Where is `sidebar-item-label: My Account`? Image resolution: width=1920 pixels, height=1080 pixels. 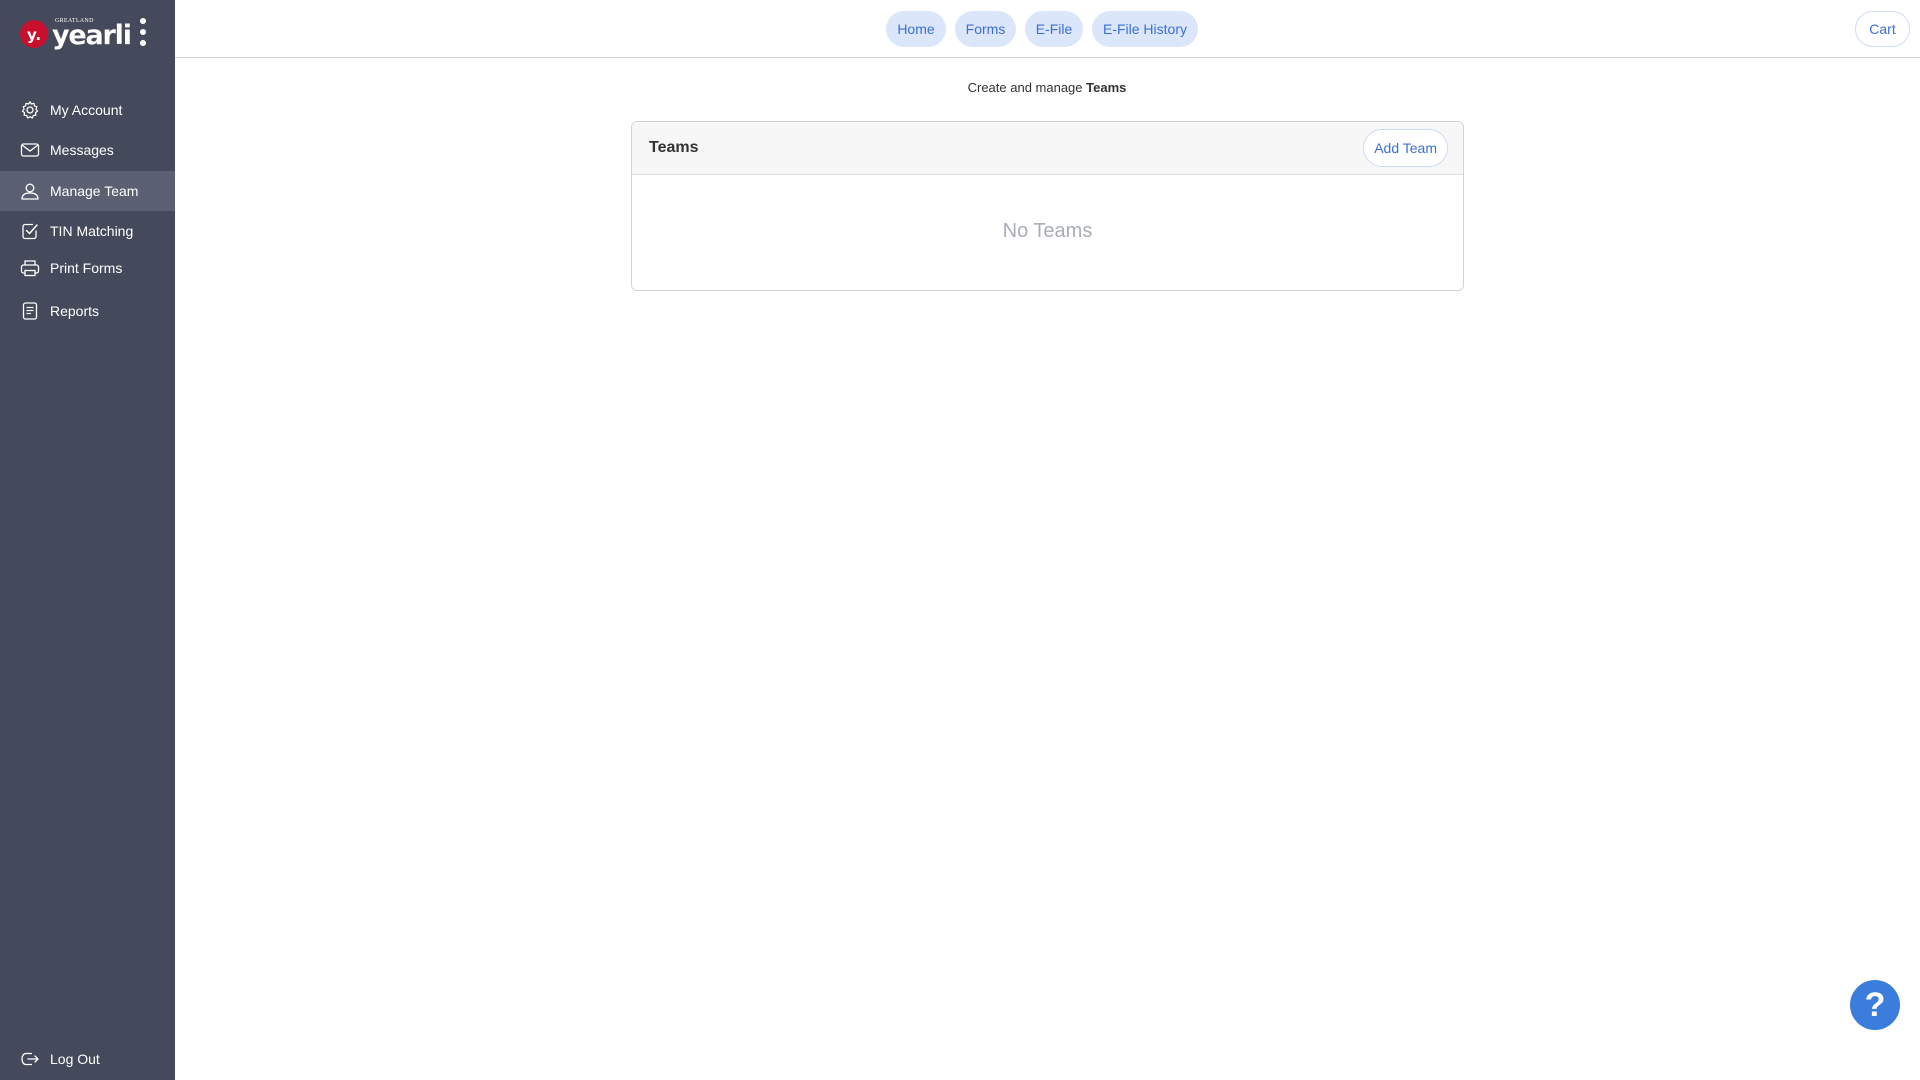 sidebar-item-label: My Account is located at coordinates (86, 110).